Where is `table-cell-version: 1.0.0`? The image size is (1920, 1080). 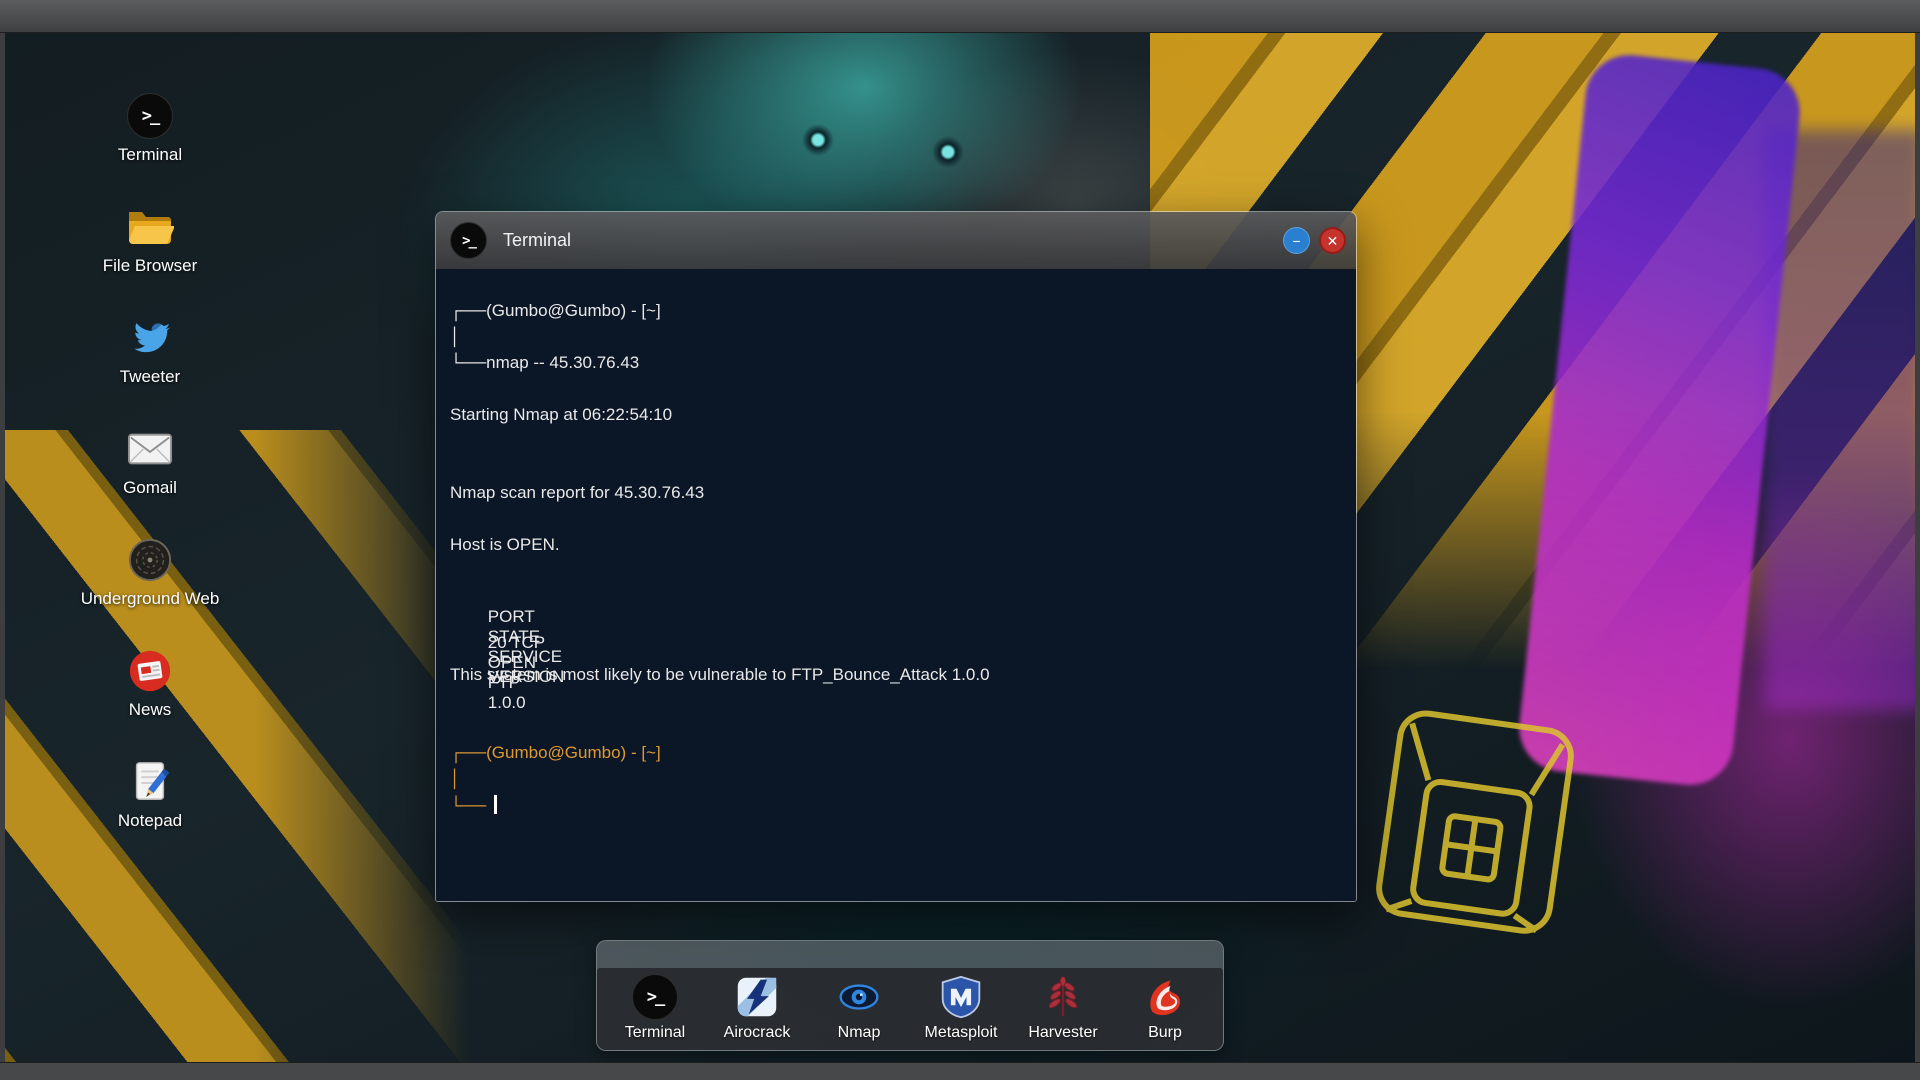
table-cell-version: 1.0.0 is located at coordinates (506, 702).